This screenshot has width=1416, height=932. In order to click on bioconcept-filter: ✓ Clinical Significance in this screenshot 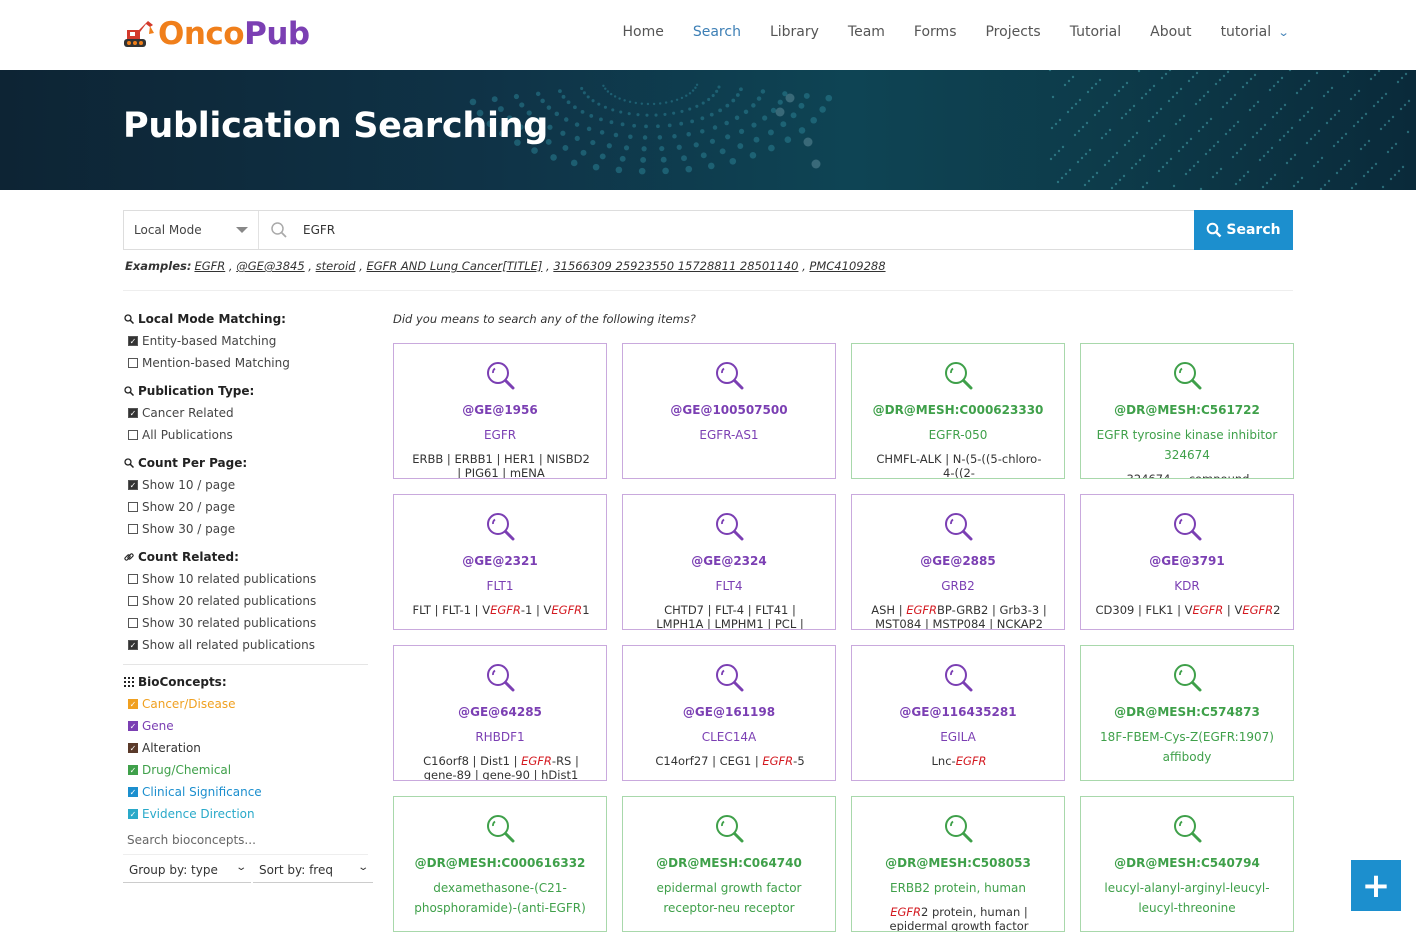, I will do `click(248, 792)`.